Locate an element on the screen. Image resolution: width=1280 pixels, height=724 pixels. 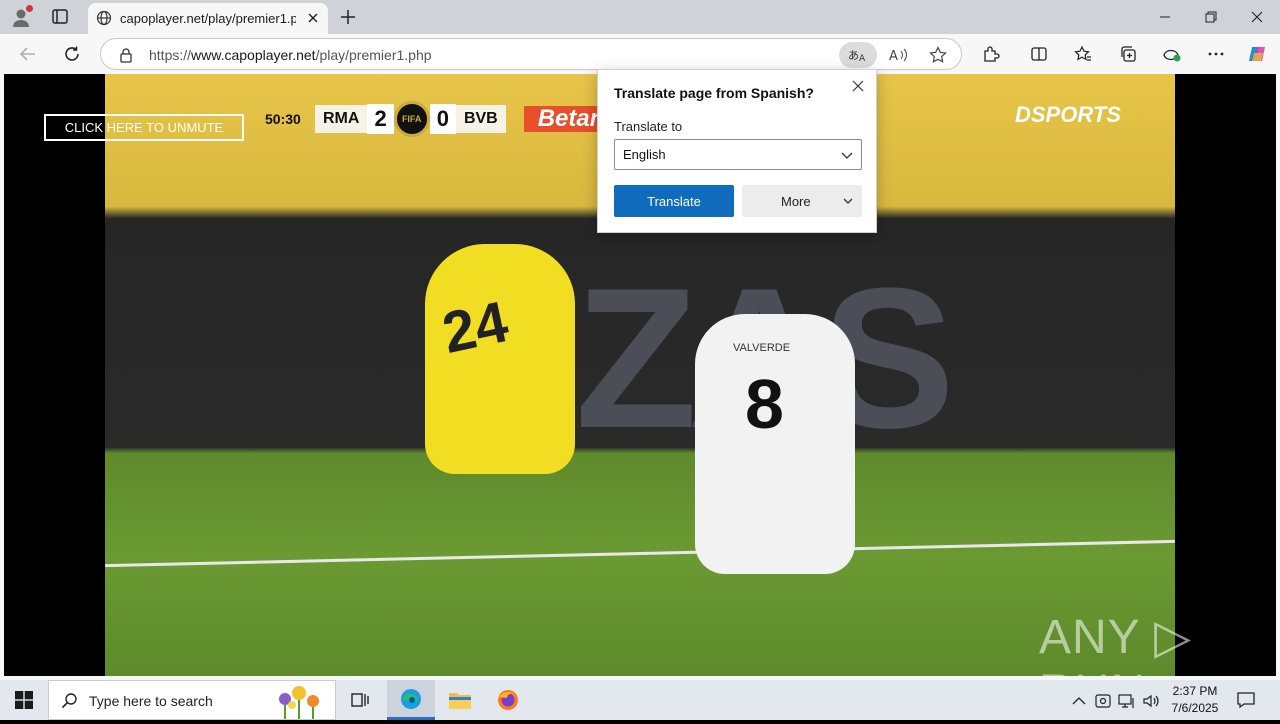
close-window-icon is located at coordinates (1257, 17).